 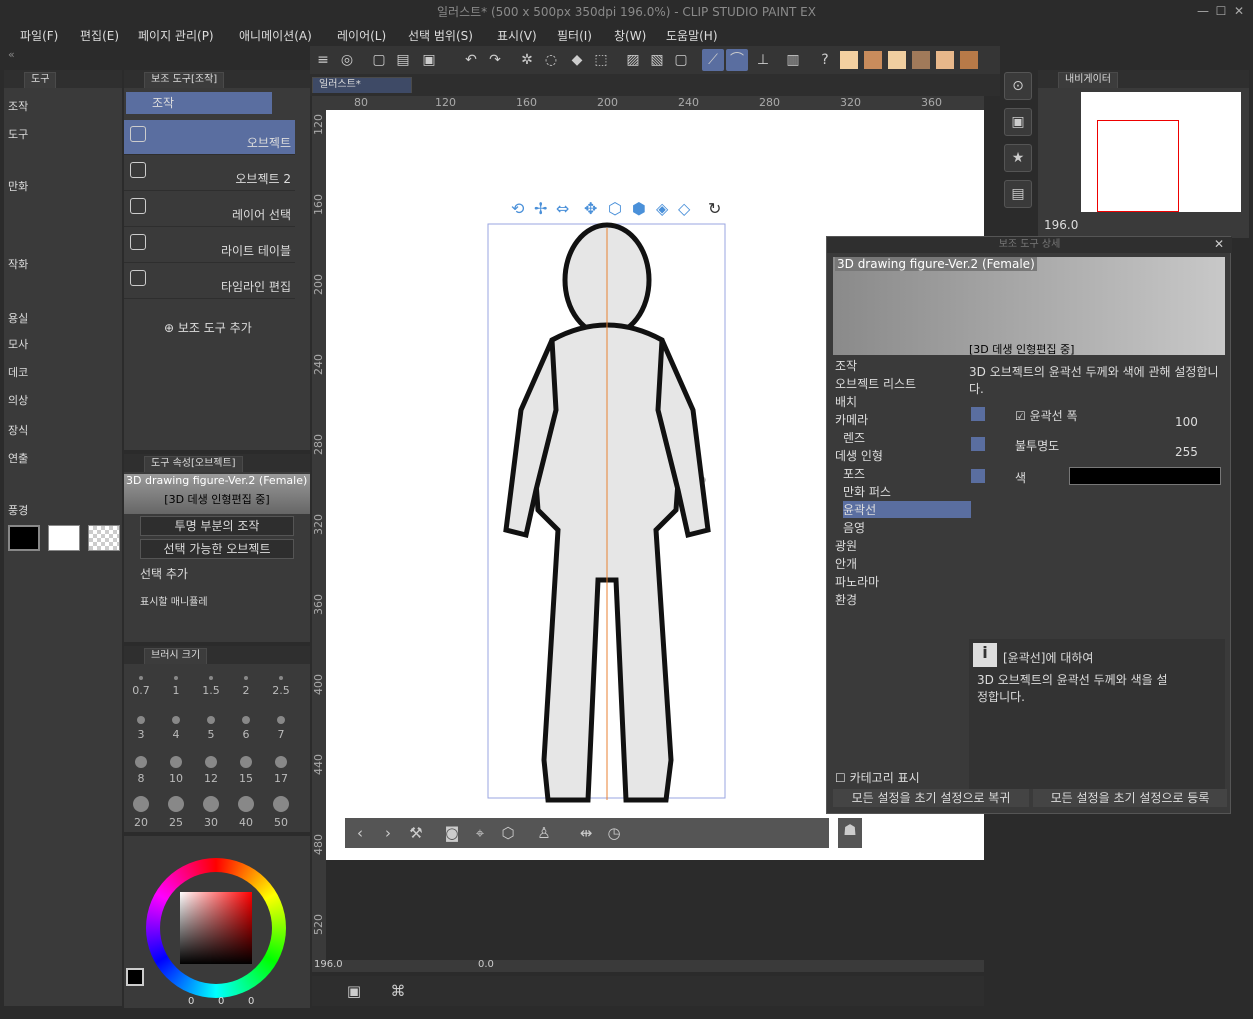 What do you see at coordinates (246, 770) in the screenshot?
I see `brush-size-option: 15` at bounding box center [246, 770].